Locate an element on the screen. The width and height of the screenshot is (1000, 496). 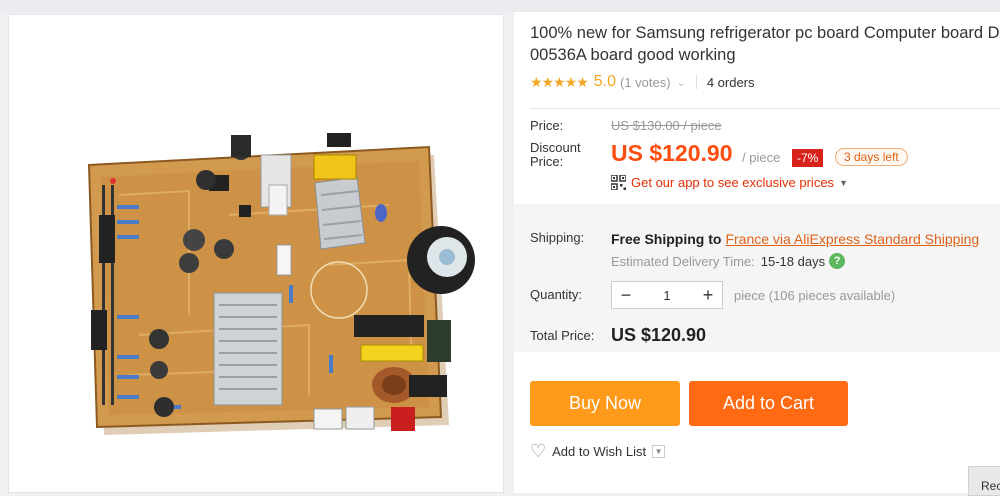
heart-icon: ♡ is located at coordinates (538, 451).